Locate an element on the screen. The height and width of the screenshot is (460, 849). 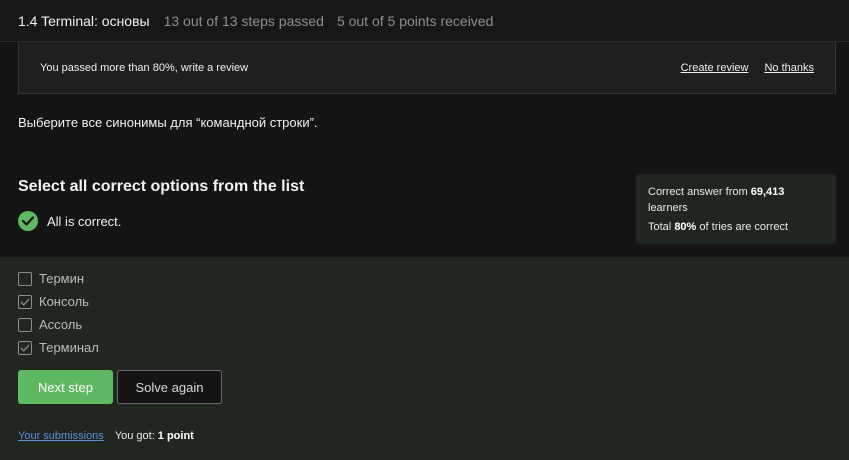
you-got-label: You got: is located at coordinates (134, 436).